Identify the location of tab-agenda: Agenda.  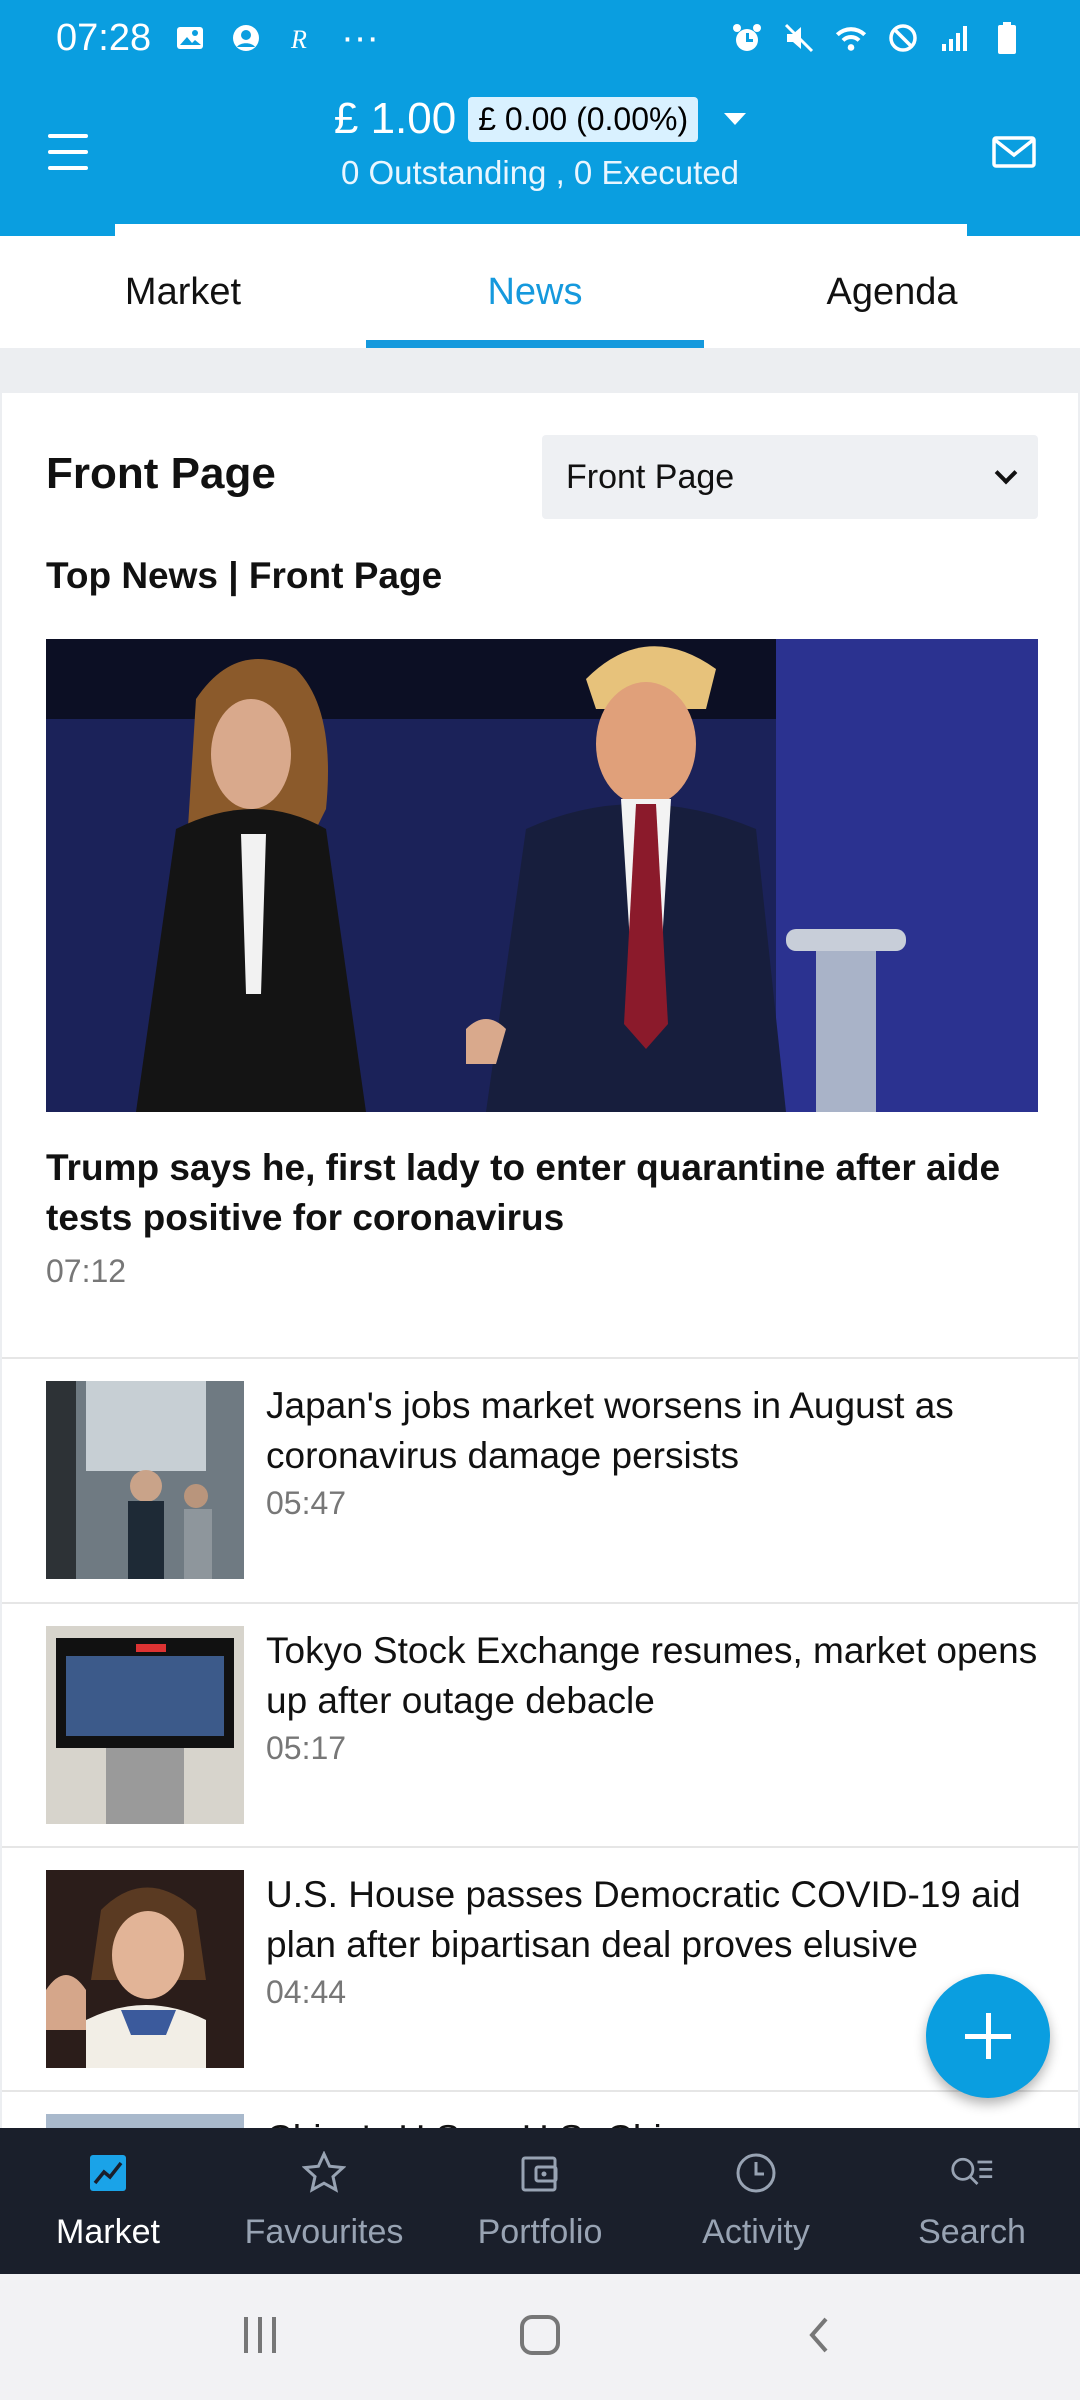
(892, 292).